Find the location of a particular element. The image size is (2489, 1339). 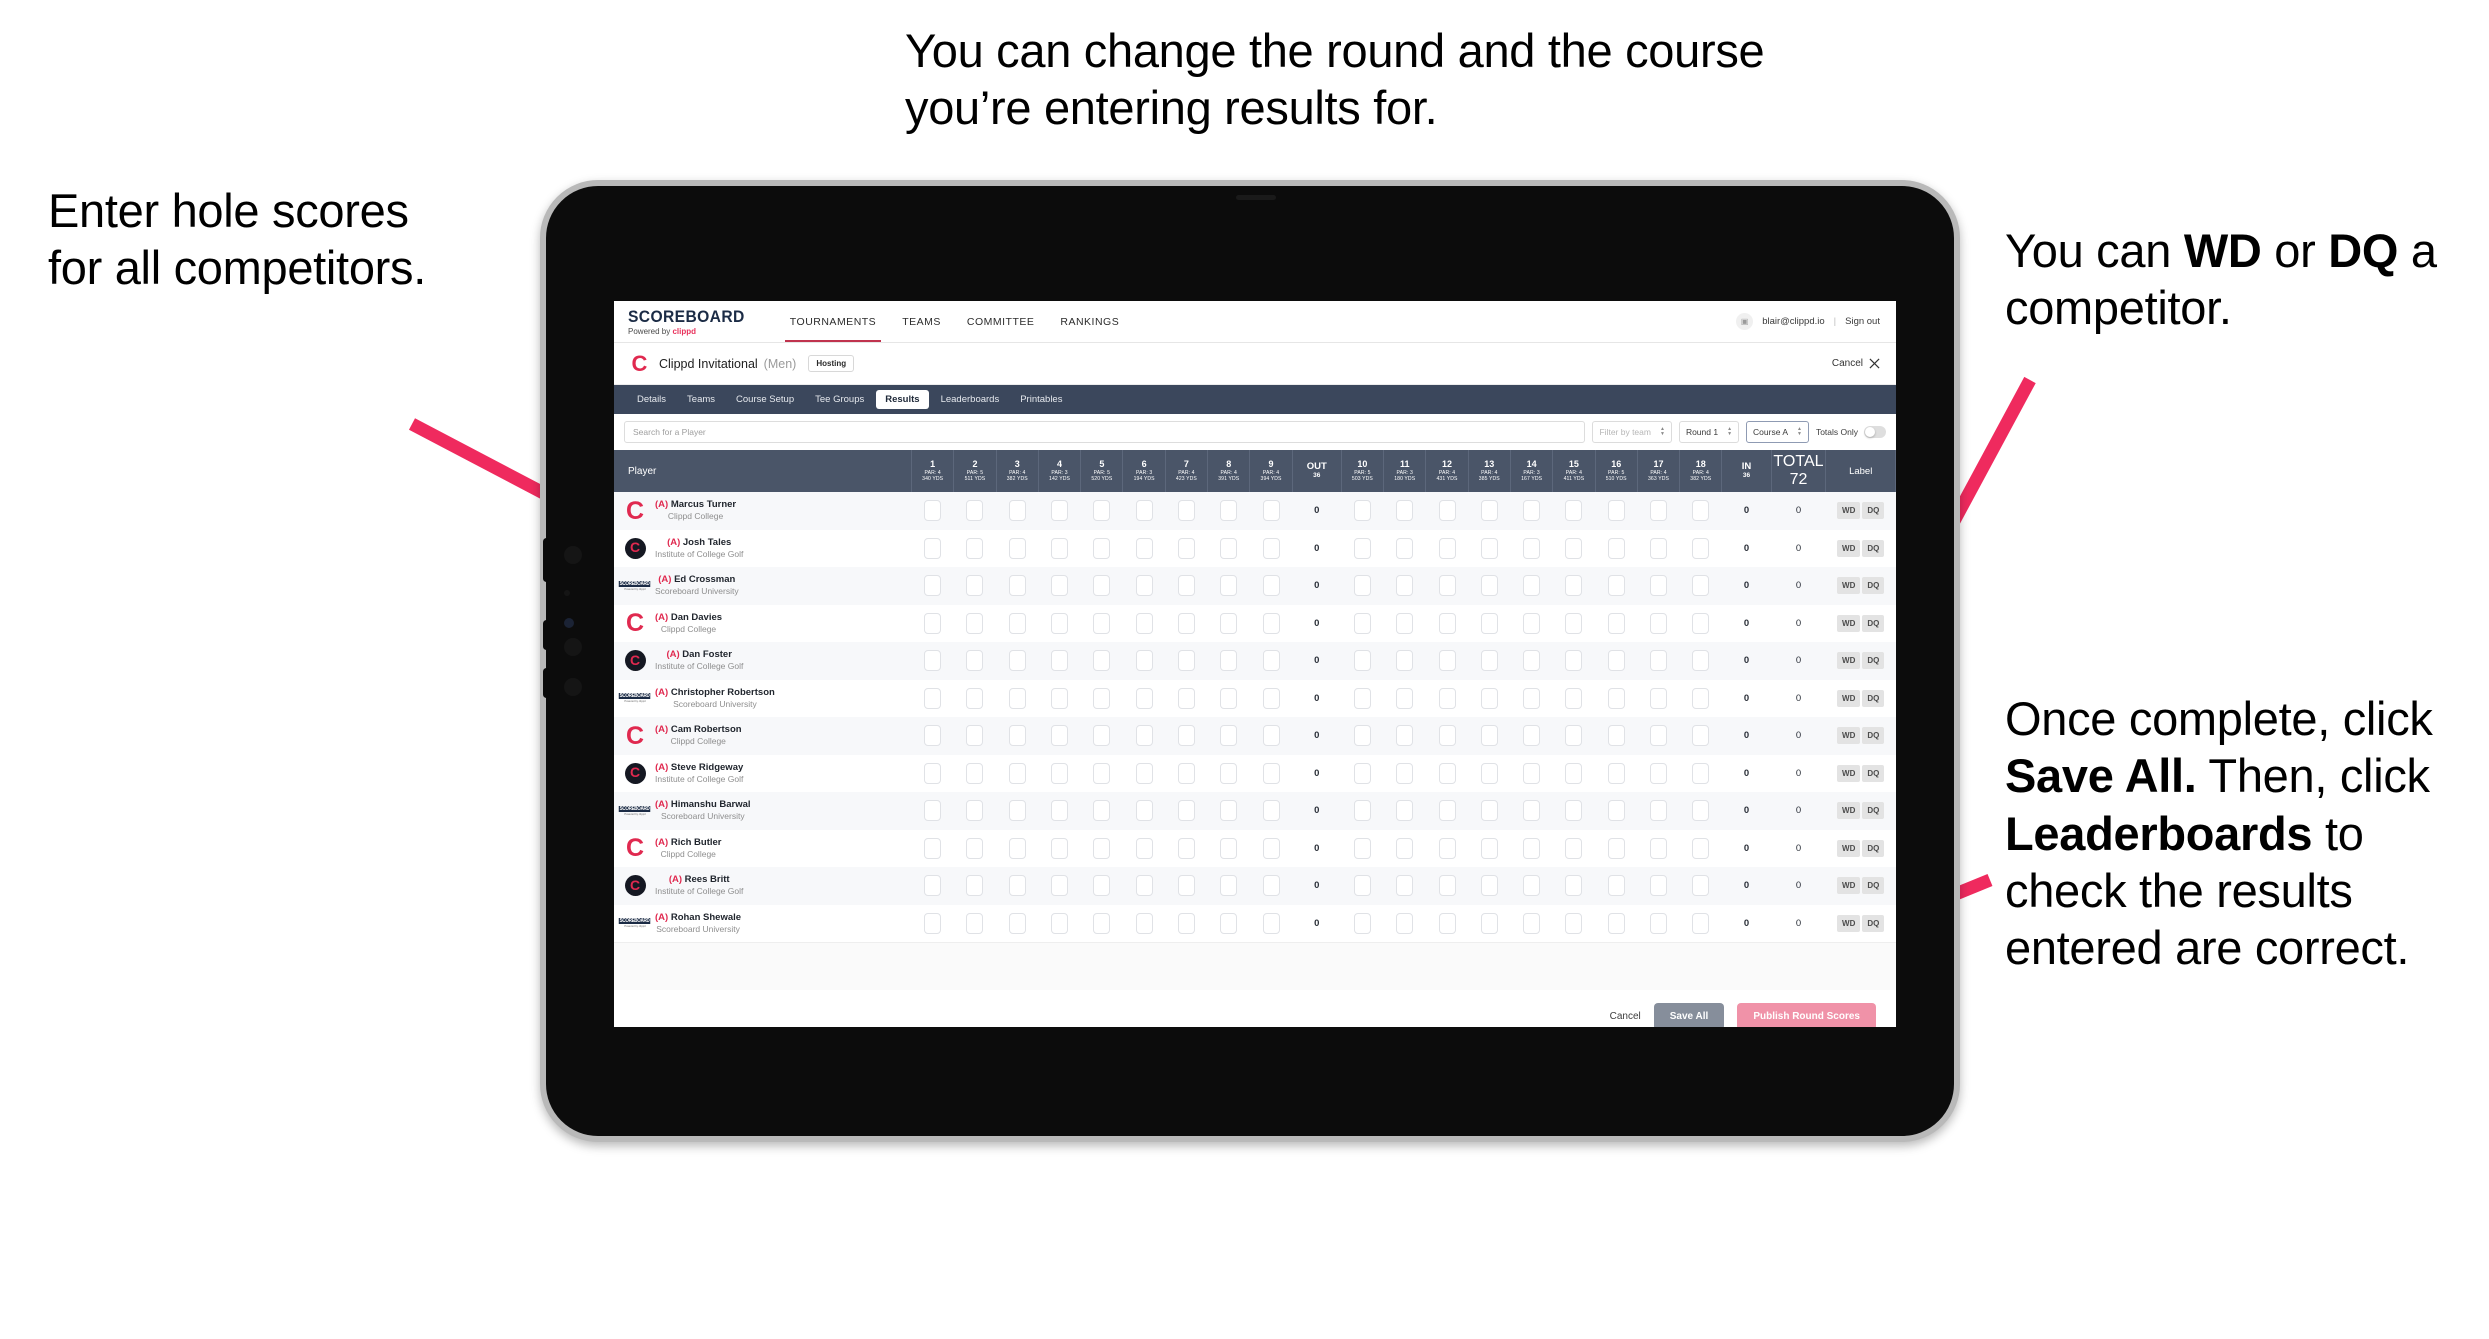

sign-out-link: Sign out is located at coordinates (1862, 321).